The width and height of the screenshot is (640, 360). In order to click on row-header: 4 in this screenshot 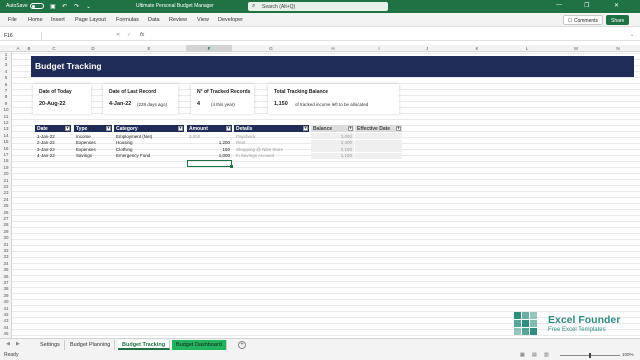, I will do `click(6, 71)`.